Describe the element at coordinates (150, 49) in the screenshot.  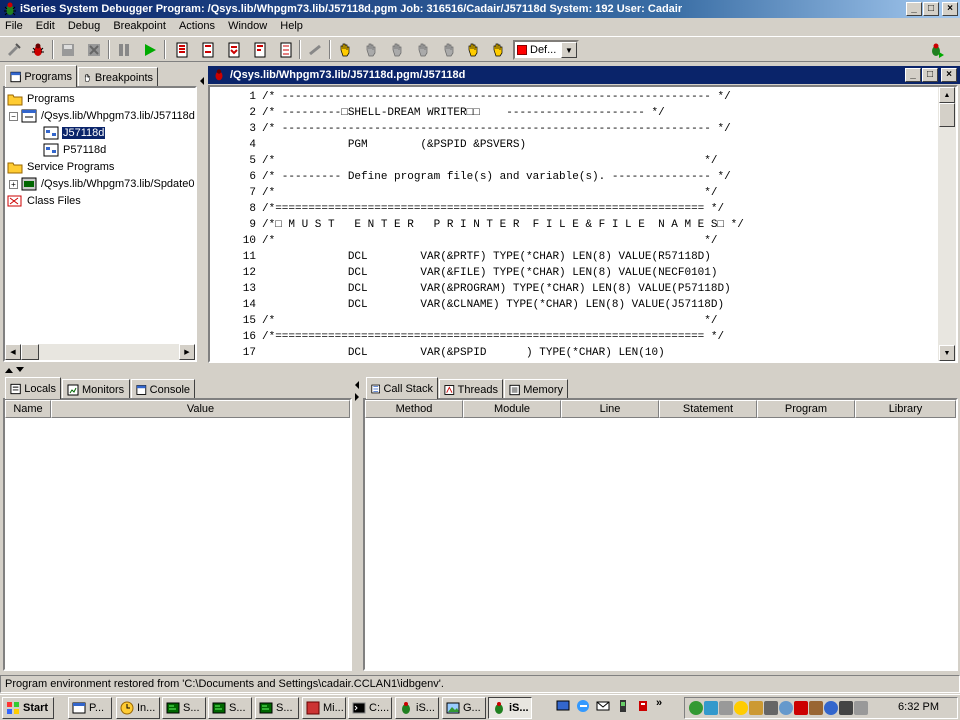
I see `resume-button` at that location.